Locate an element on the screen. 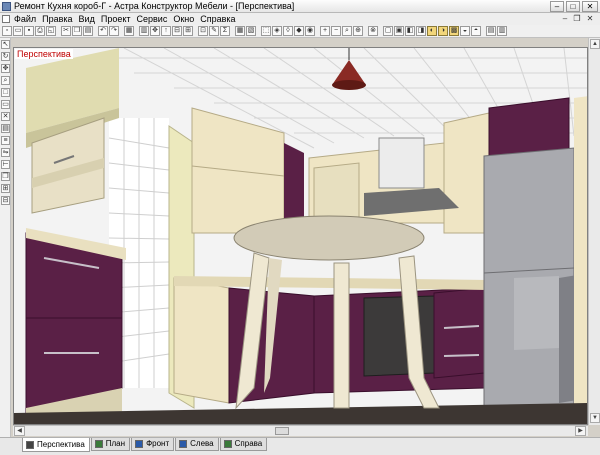  shade-icon: ◑ is located at coordinates (443, 31).